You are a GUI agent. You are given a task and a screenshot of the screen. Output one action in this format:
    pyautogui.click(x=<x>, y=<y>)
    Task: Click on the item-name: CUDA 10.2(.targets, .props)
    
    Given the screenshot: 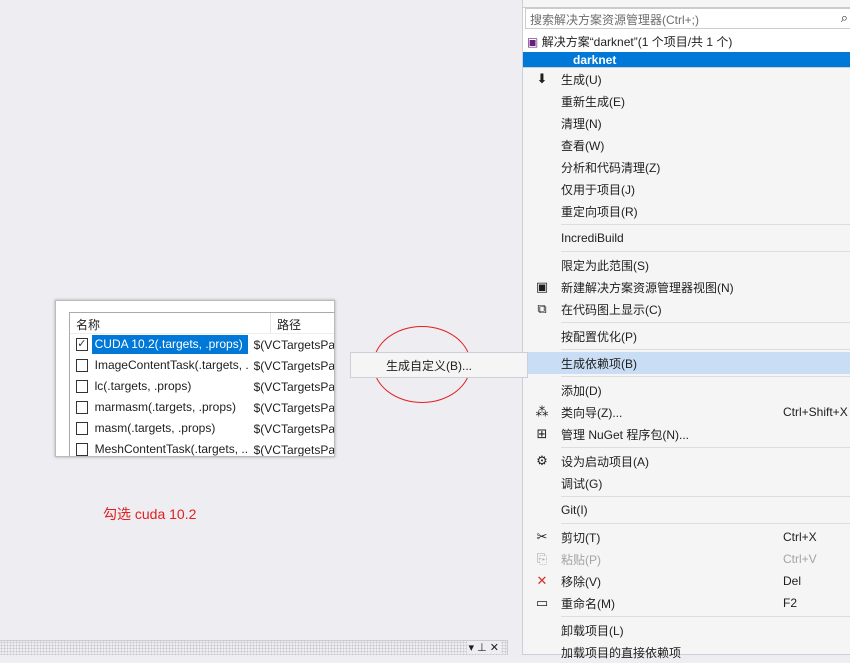 What is the action you would take?
    pyautogui.click(x=169, y=344)
    